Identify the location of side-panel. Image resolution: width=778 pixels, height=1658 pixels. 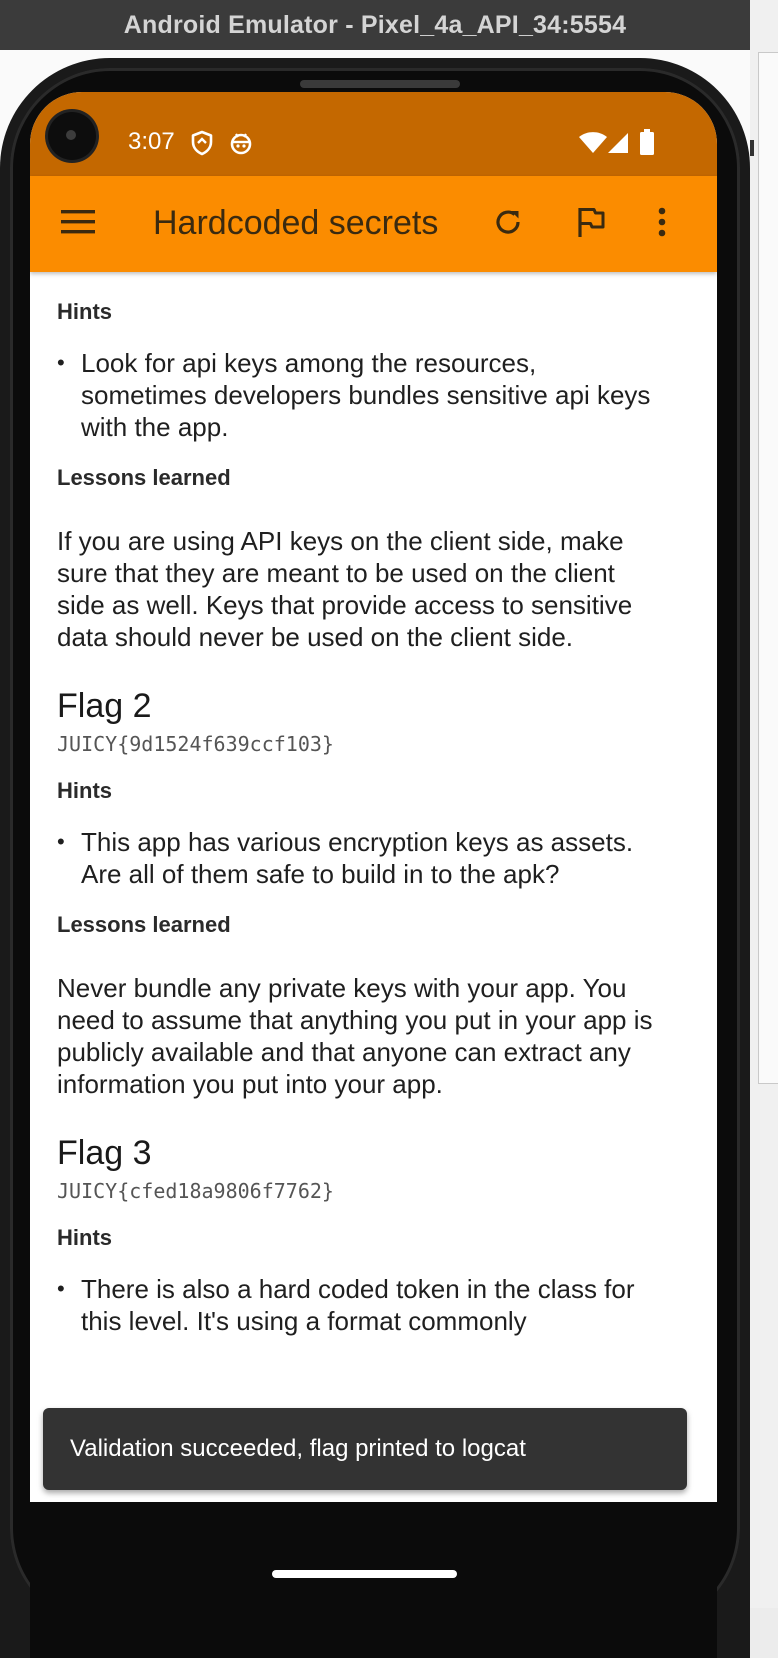
(764, 804).